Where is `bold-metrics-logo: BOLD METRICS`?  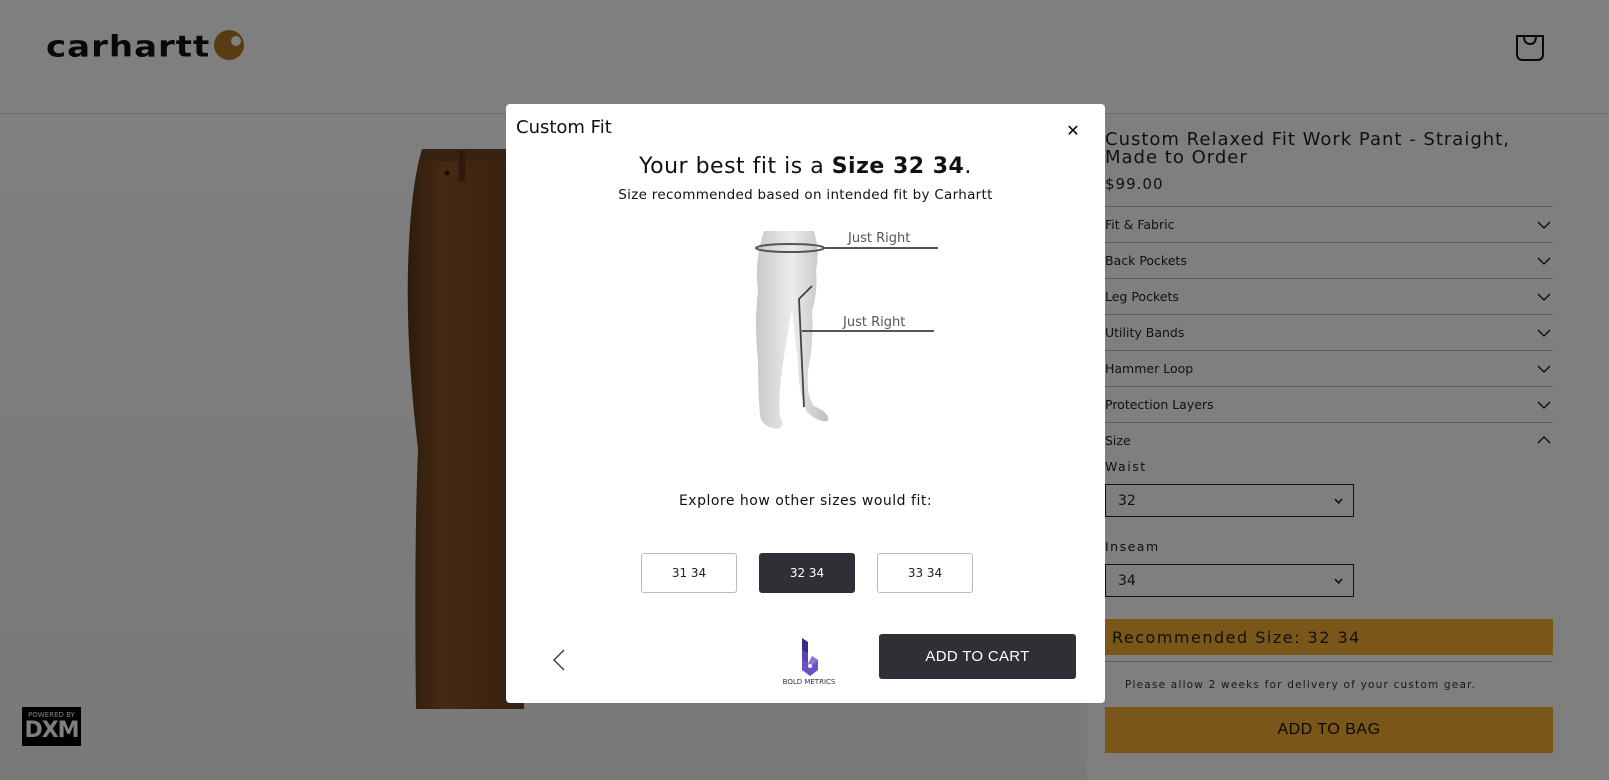
bold-metrics-logo: BOLD METRICS is located at coordinates (809, 662).